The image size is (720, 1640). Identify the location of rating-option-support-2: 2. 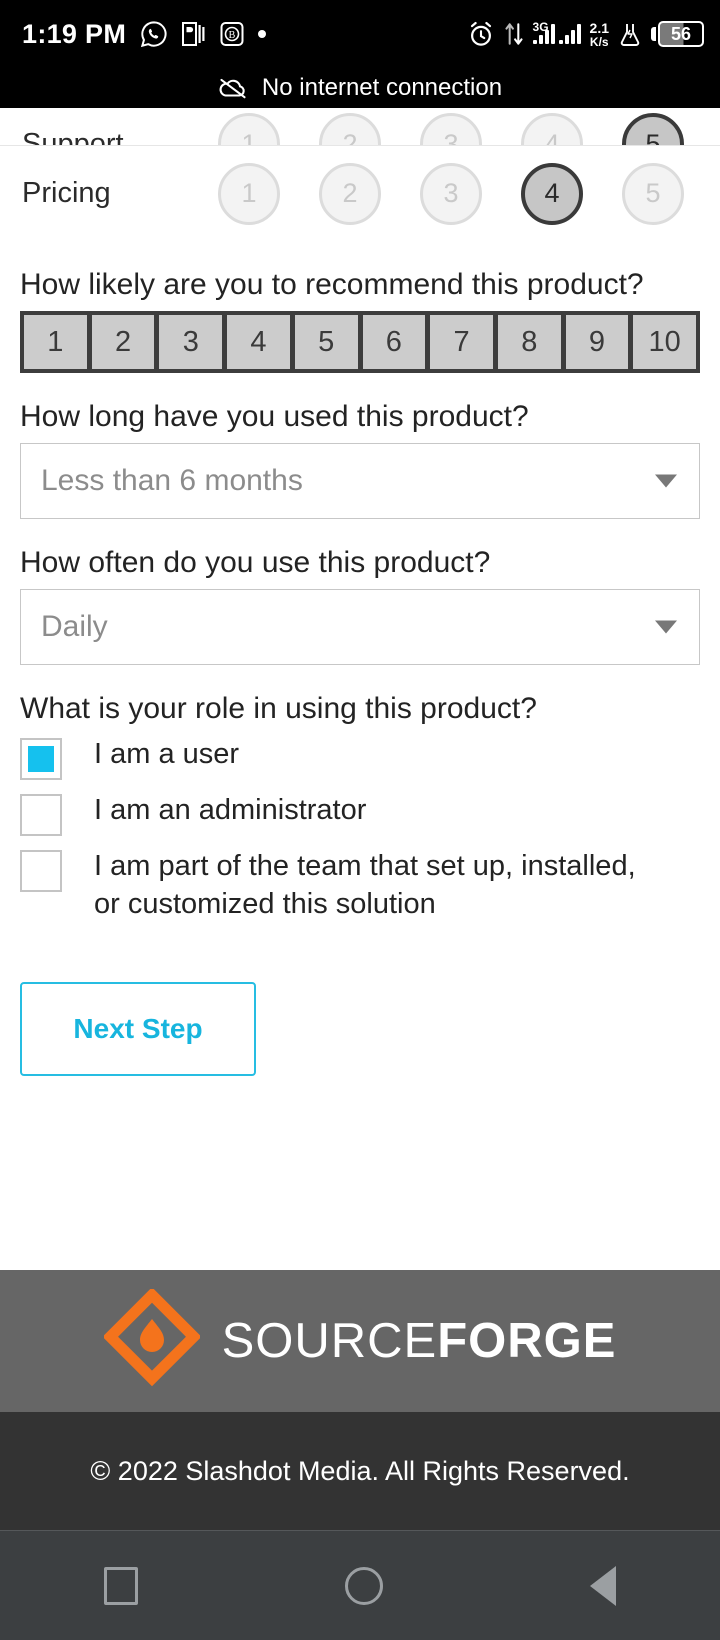
(350, 129).